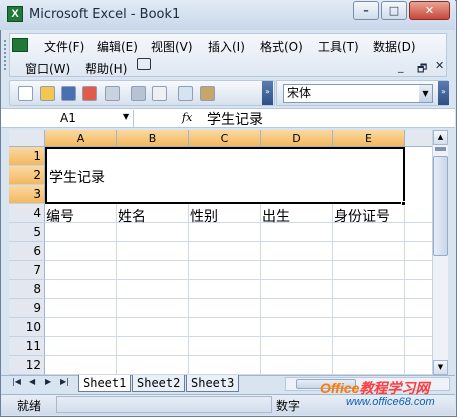 The height and width of the screenshot is (417, 457). I want to click on menu-insert: 插入(I), so click(226, 46).